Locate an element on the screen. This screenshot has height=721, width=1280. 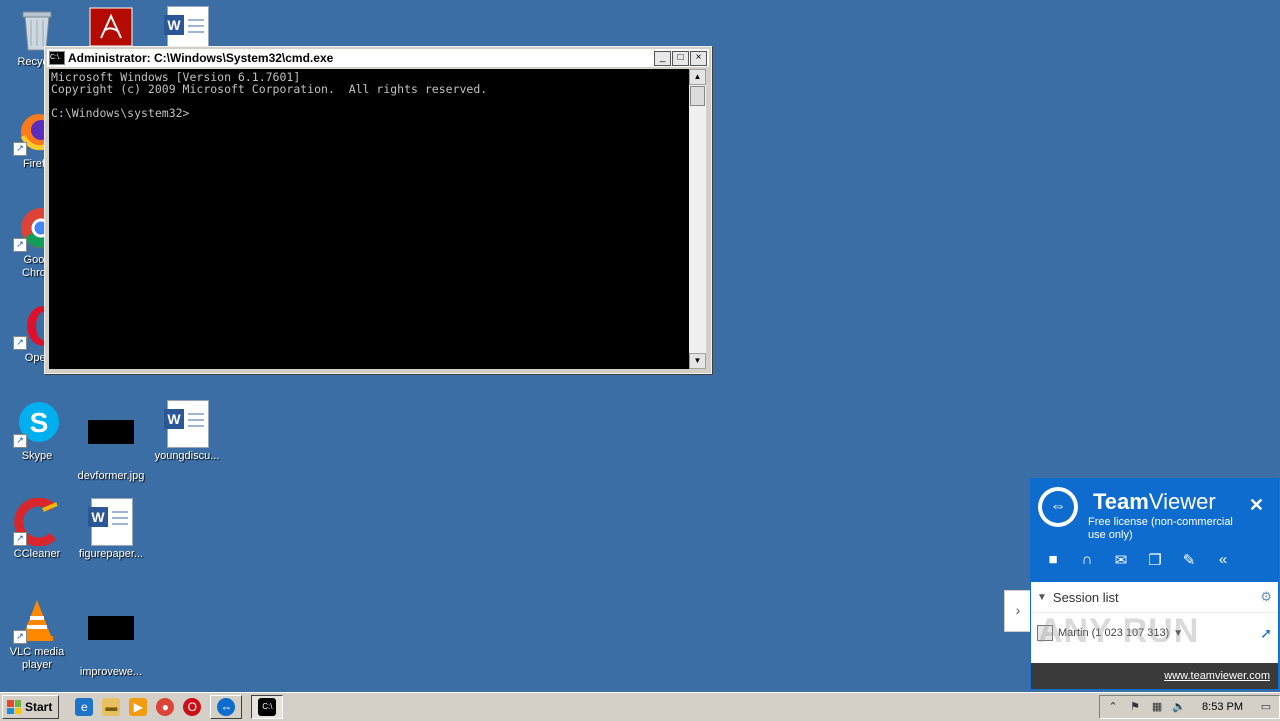
minimize-button: _ is located at coordinates (662, 58).